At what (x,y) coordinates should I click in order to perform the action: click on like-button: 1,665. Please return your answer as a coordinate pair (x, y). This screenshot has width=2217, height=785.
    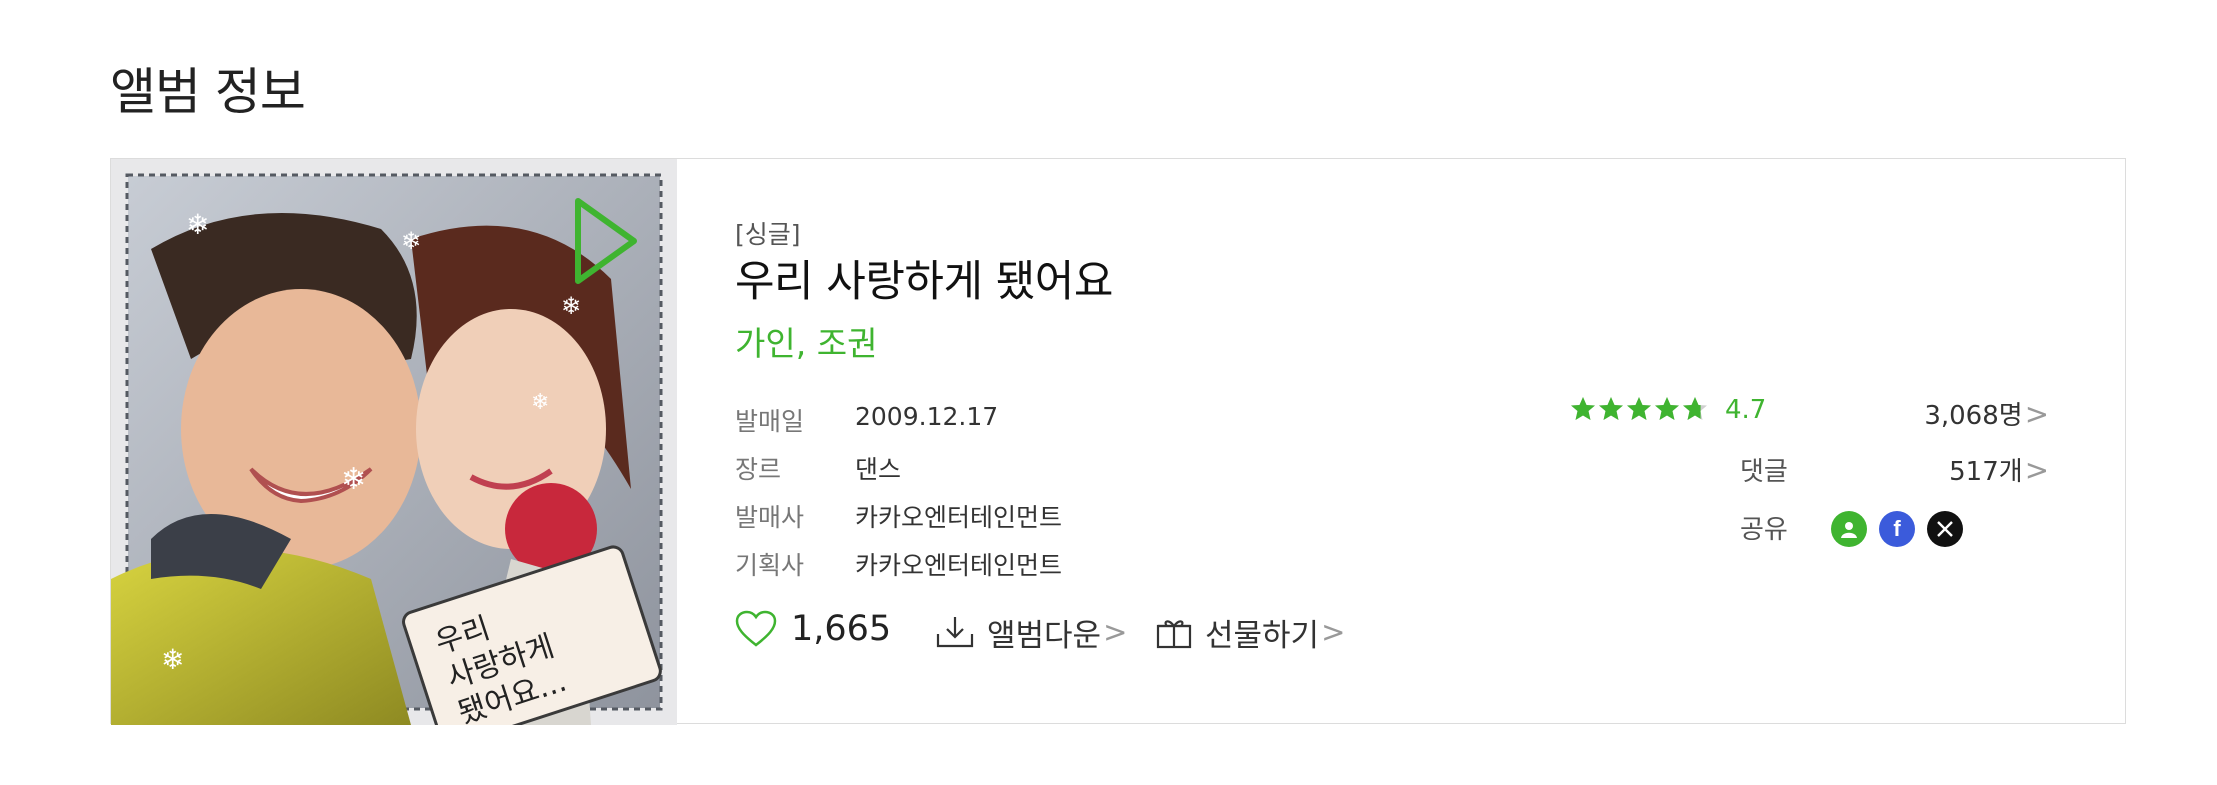
    Looking at the image, I should click on (813, 629).